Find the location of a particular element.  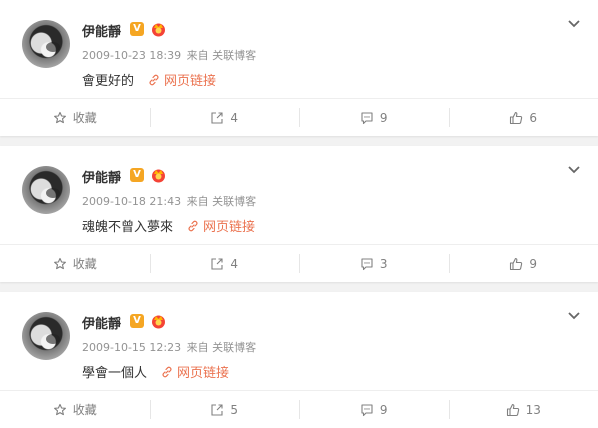

like-button: 6 is located at coordinates (523, 117).